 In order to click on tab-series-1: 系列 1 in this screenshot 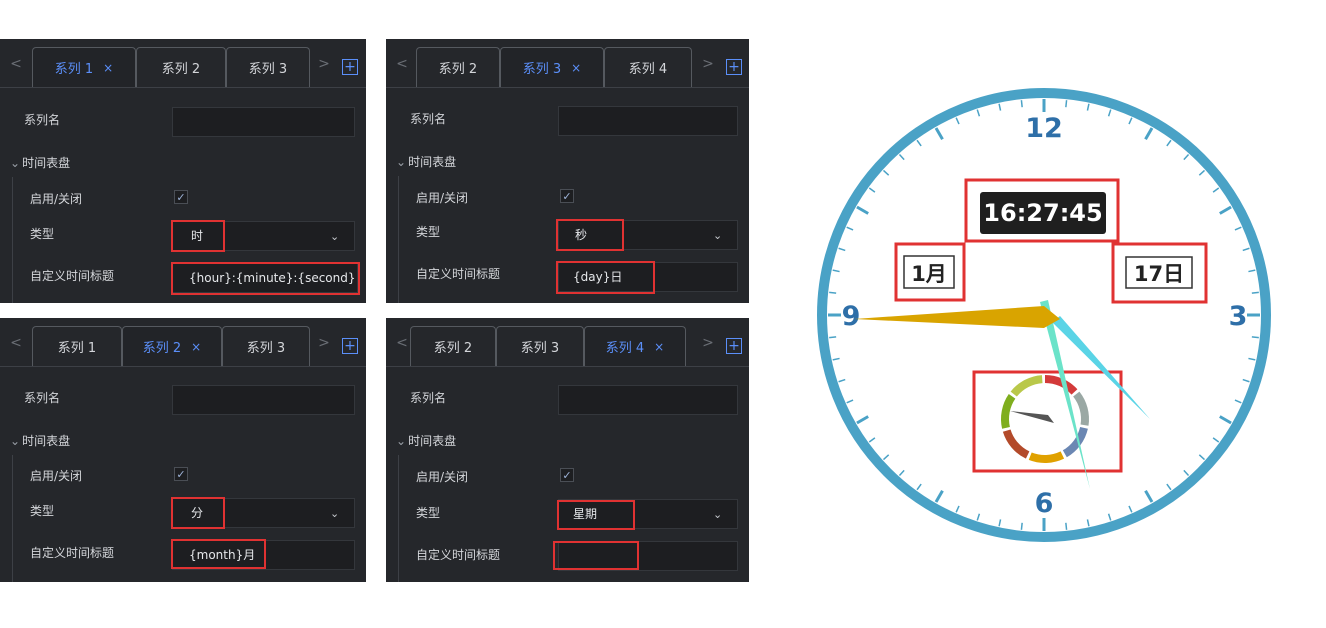, I will do `click(77, 346)`.